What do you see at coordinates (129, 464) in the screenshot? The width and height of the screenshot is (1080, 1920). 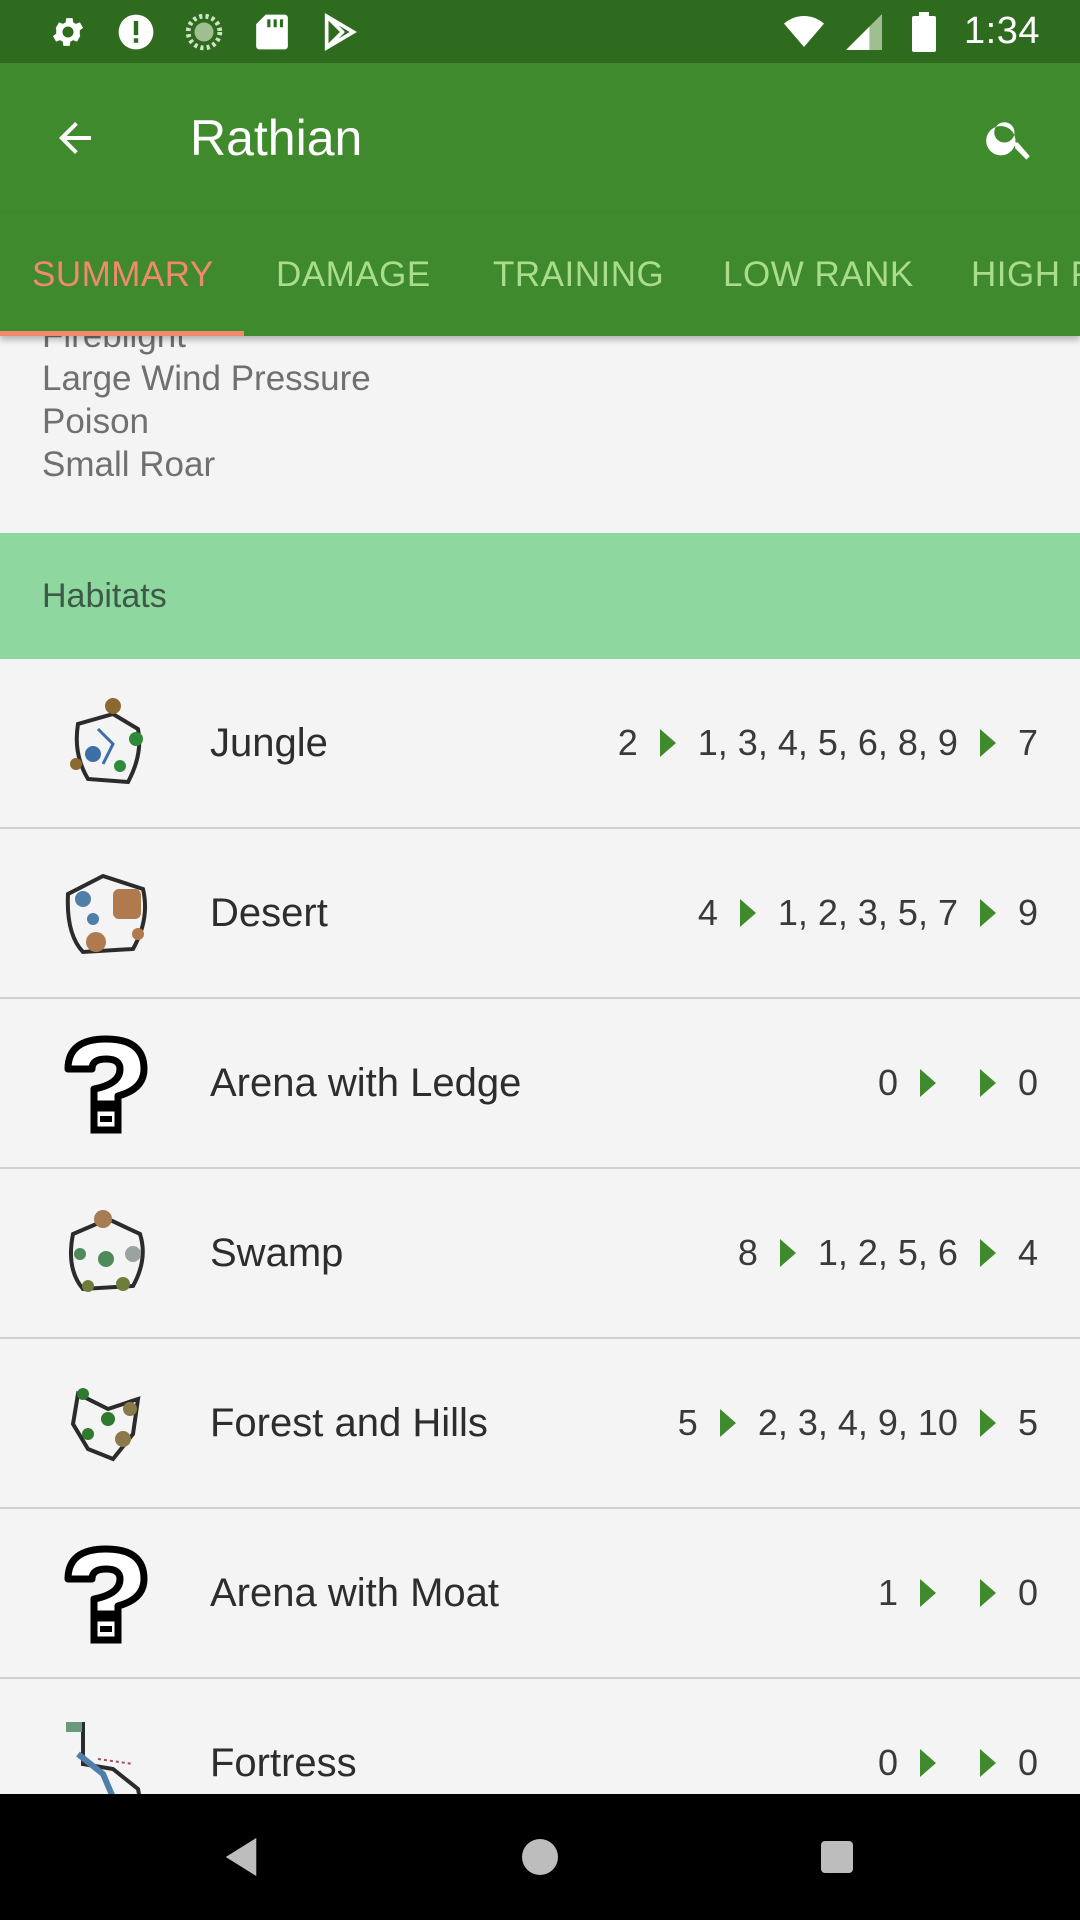 I see `ailment-item: Small Roar` at bounding box center [129, 464].